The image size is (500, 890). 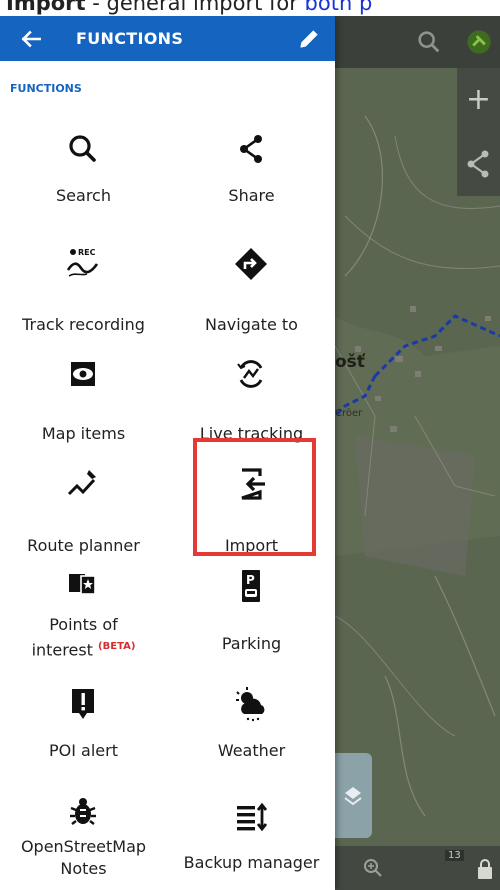 I want to click on map-village-label: ošť, so click(x=350, y=362).